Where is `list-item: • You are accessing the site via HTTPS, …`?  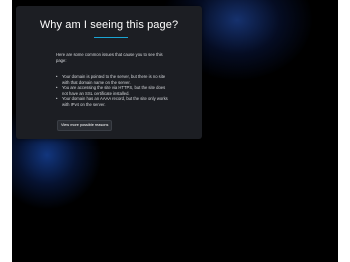 list-item: • You are accessing the site via HTTPS, … is located at coordinates (114, 90).